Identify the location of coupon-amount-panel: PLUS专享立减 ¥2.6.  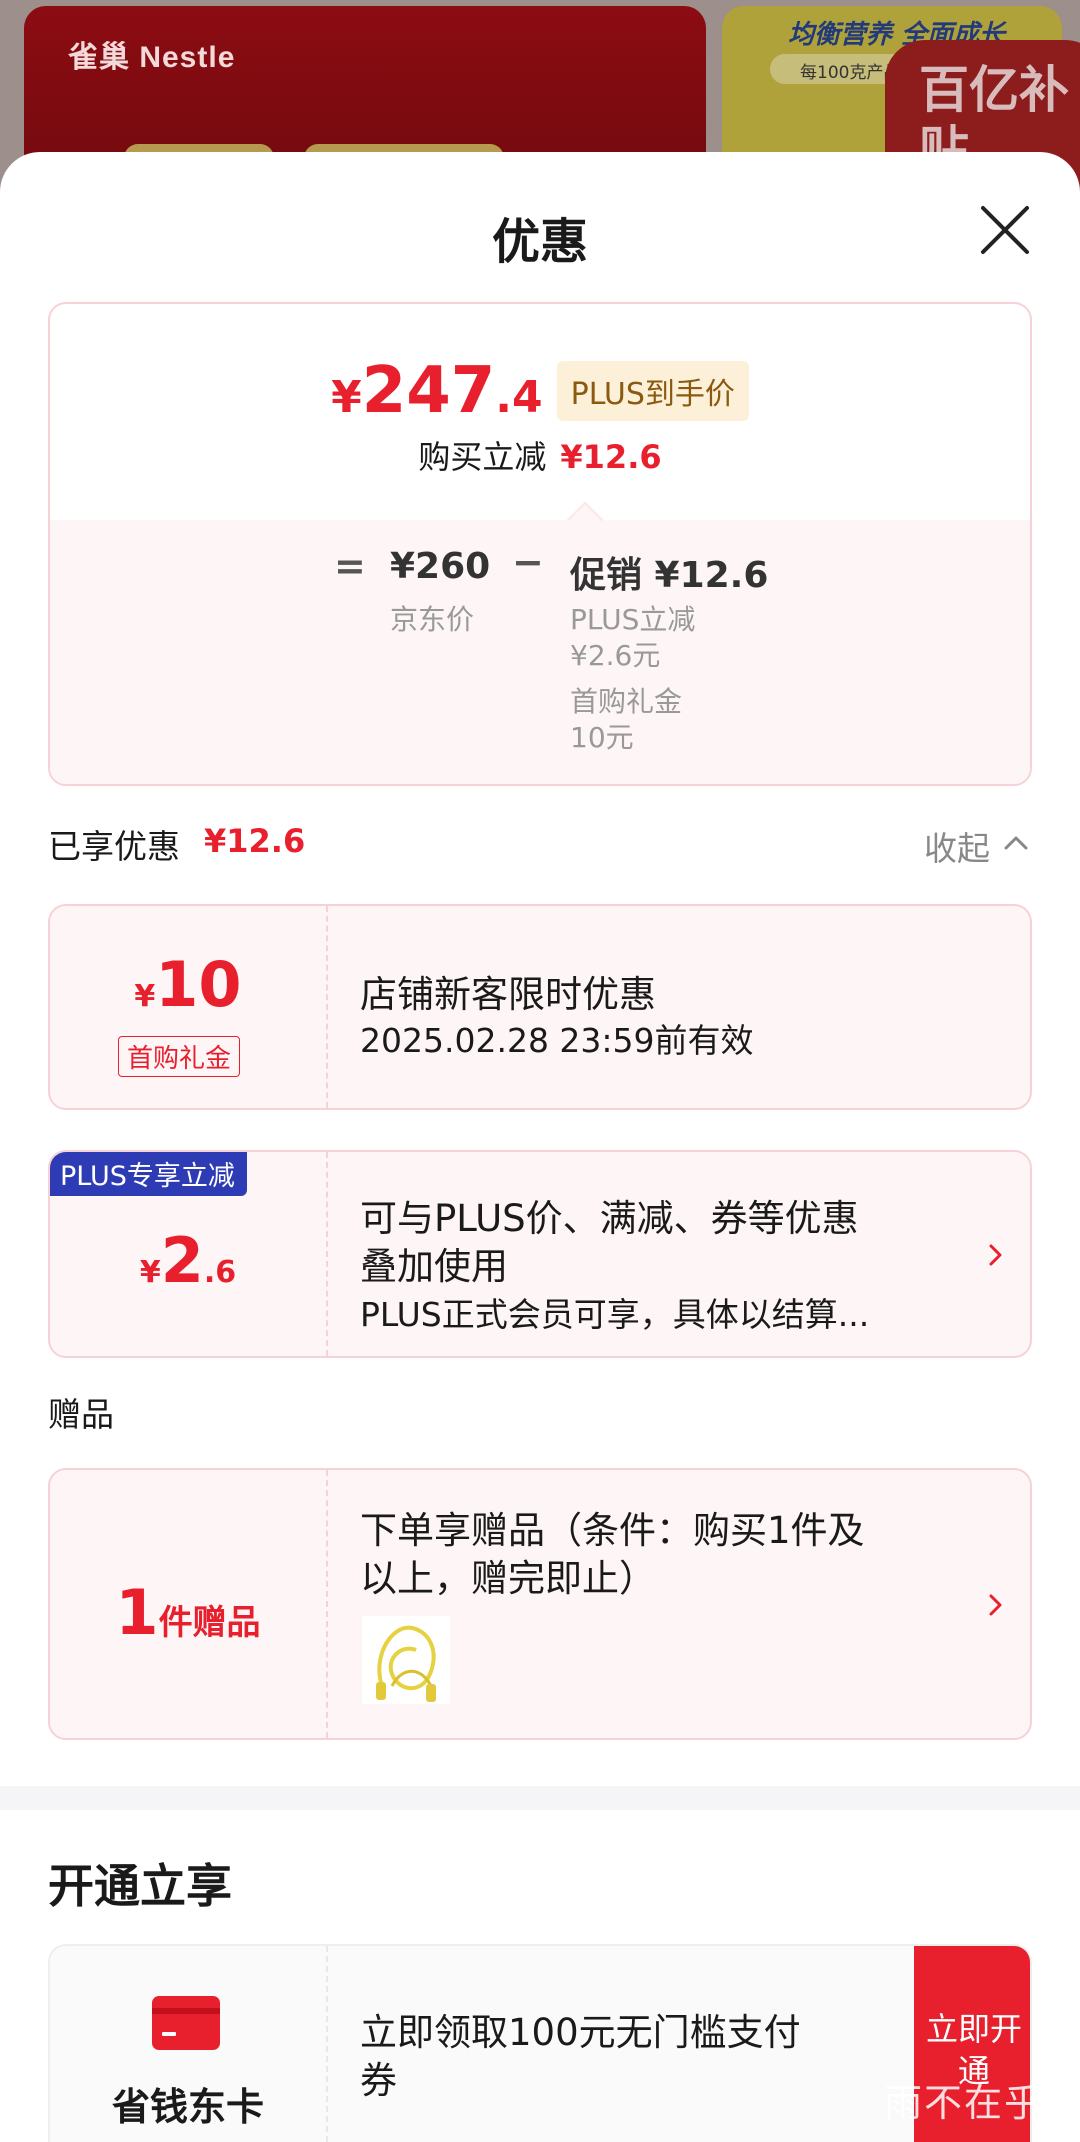
(188, 1254).